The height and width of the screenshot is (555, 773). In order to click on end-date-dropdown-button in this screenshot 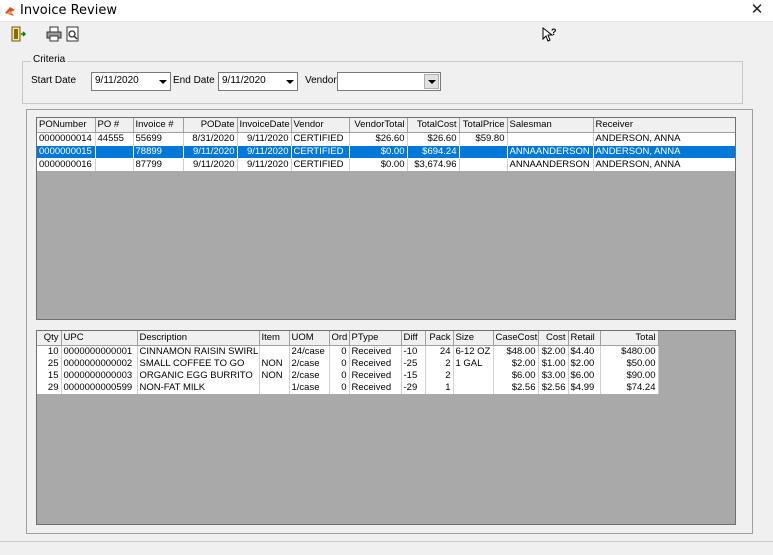, I will do `click(290, 81)`.